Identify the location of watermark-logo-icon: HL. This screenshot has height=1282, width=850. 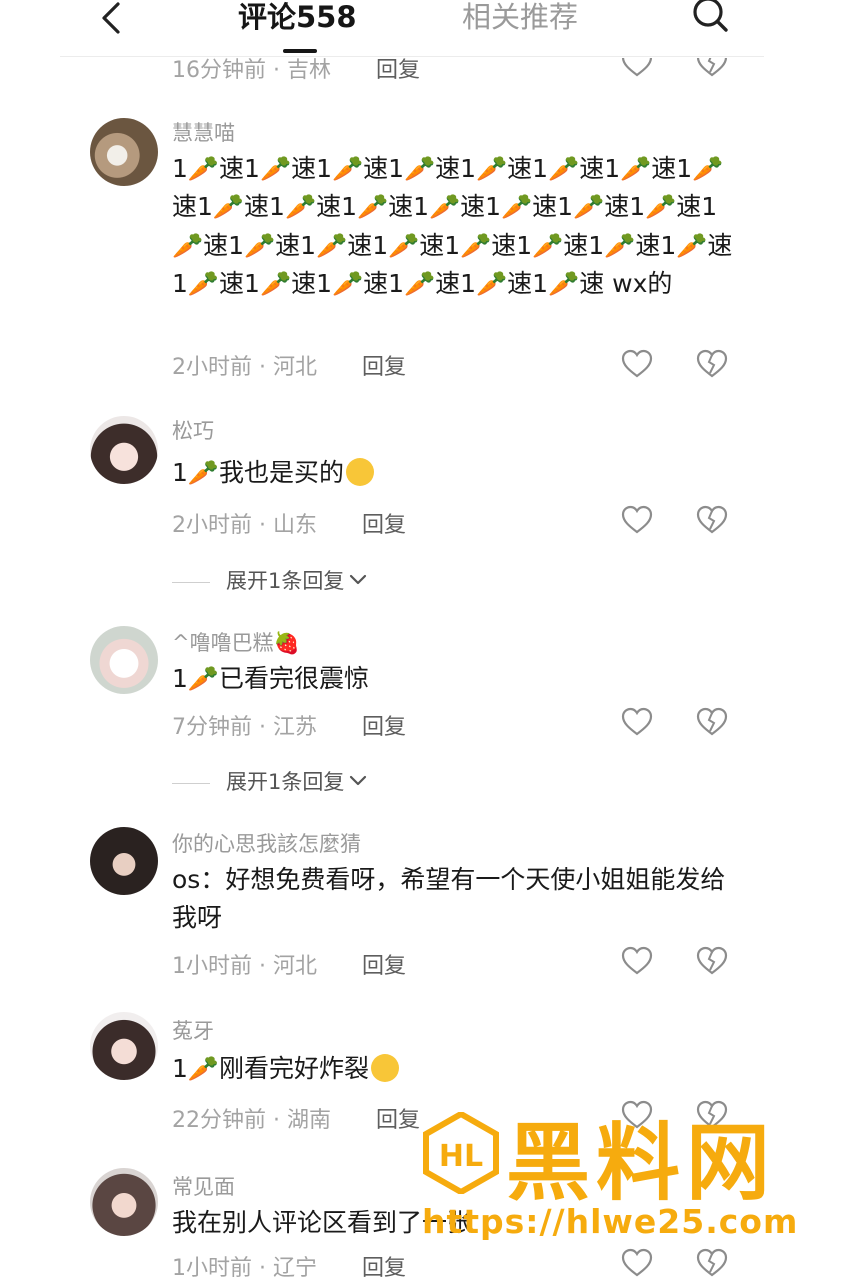
(461, 1153).